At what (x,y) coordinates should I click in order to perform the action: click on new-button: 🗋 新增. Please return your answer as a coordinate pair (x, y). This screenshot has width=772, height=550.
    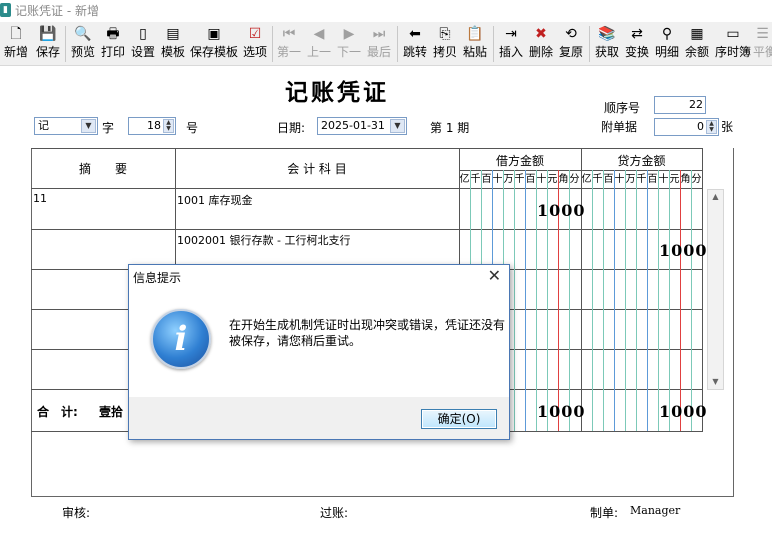
    Looking at the image, I should click on (16, 44).